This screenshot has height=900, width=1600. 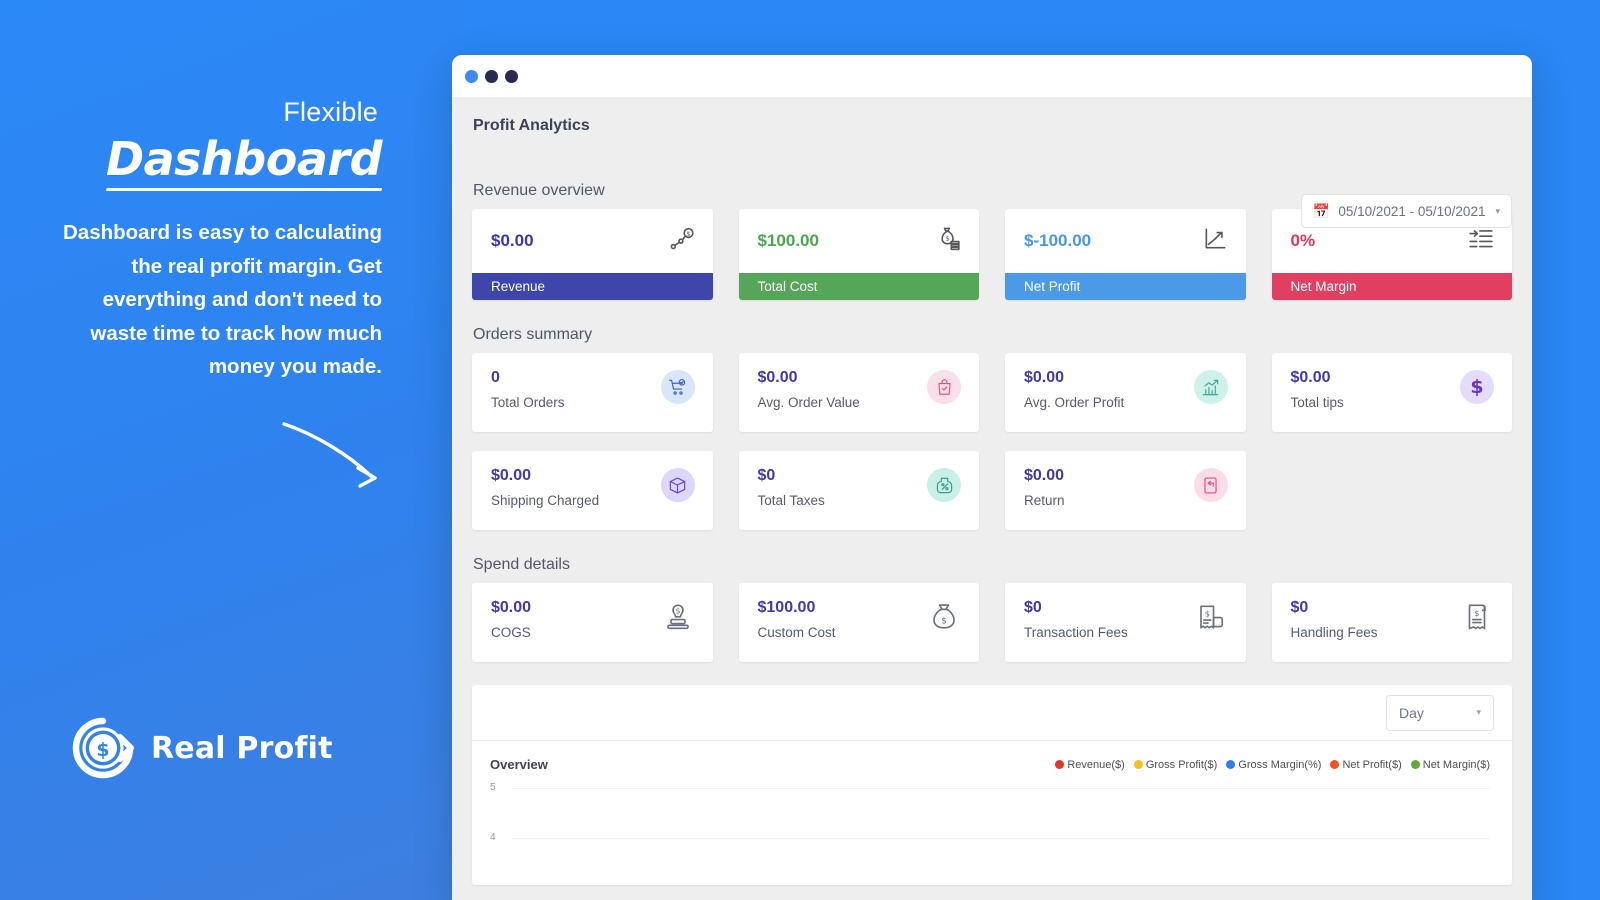 What do you see at coordinates (1303, 240) in the screenshot?
I see `kpi-value: 0%` at bounding box center [1303, 240].